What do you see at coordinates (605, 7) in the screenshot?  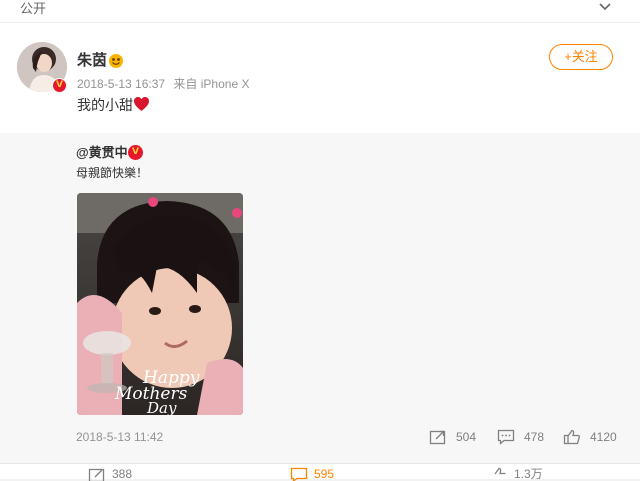 I see `chevron-down-icon` at bounding box center [605, 7].